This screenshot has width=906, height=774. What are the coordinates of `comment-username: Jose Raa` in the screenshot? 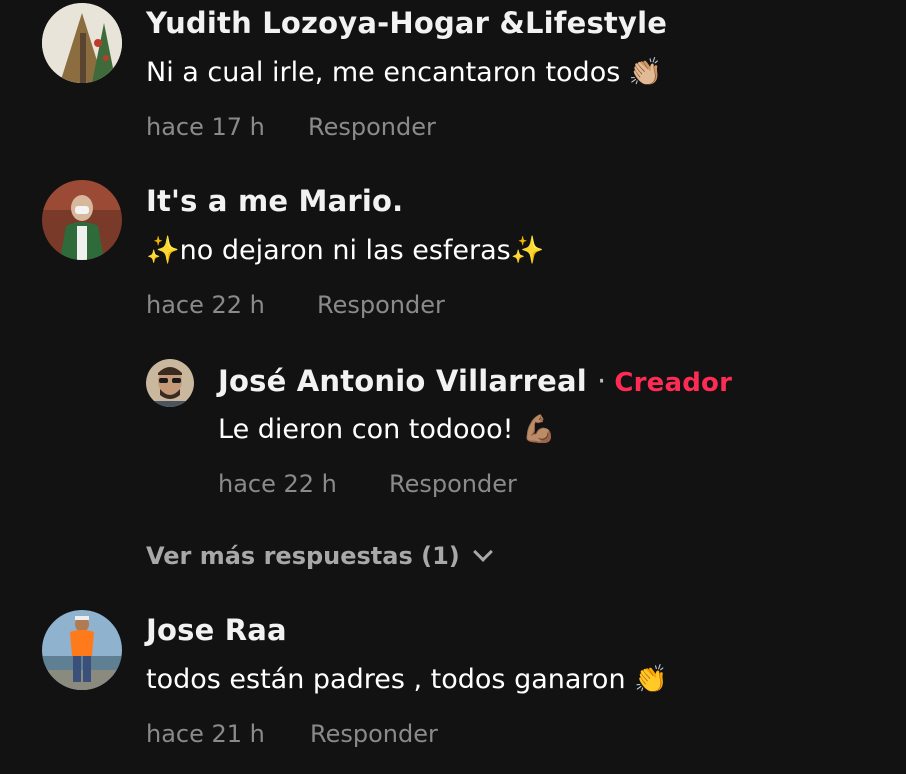 It's located at (216, 630).